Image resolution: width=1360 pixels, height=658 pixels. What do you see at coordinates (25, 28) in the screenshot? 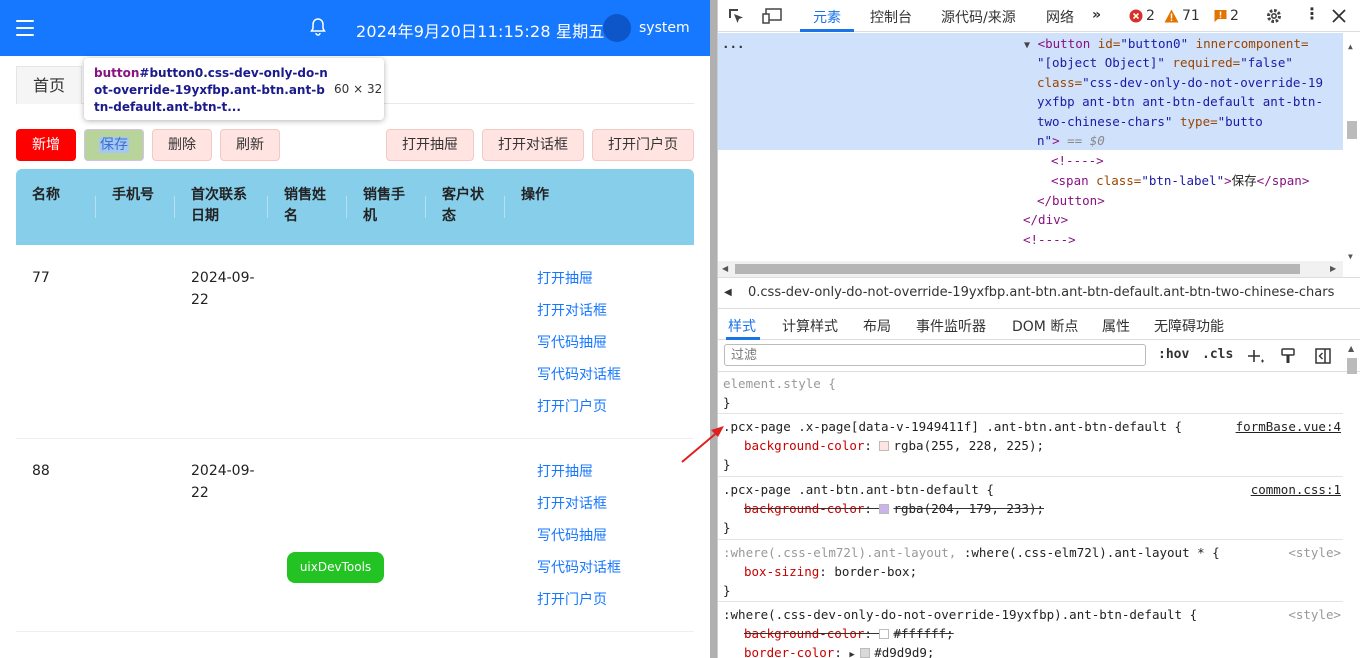
I see `hamburger-menu-icon` at bounding box center [25, 28].